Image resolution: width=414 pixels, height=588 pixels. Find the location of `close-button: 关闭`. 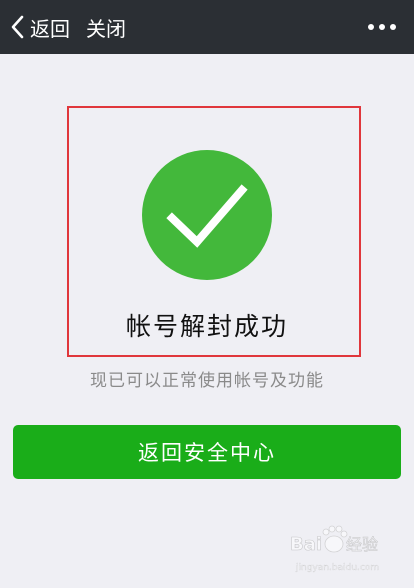

close-button: 关闭 is located at coordinates (106, 27).